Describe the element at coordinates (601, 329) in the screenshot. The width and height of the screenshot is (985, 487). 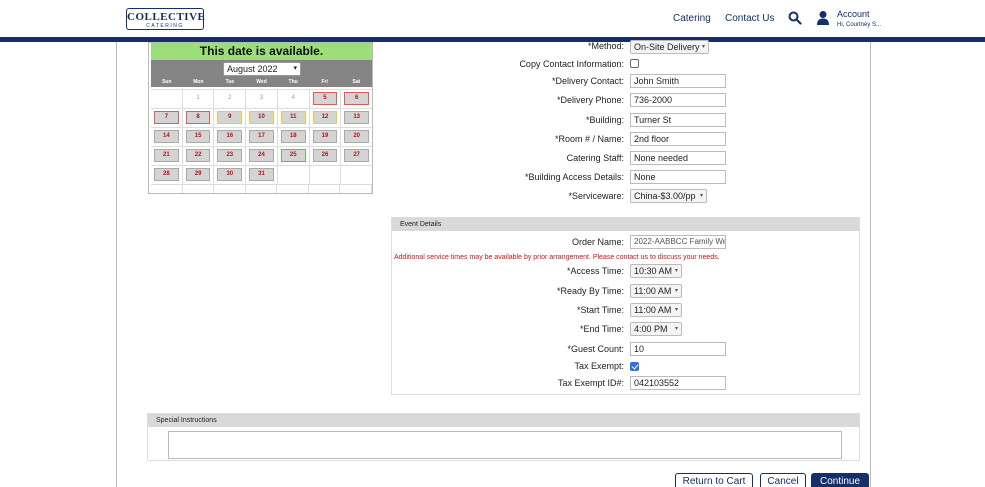
I see `end-time-label: *End Time:` at that location.